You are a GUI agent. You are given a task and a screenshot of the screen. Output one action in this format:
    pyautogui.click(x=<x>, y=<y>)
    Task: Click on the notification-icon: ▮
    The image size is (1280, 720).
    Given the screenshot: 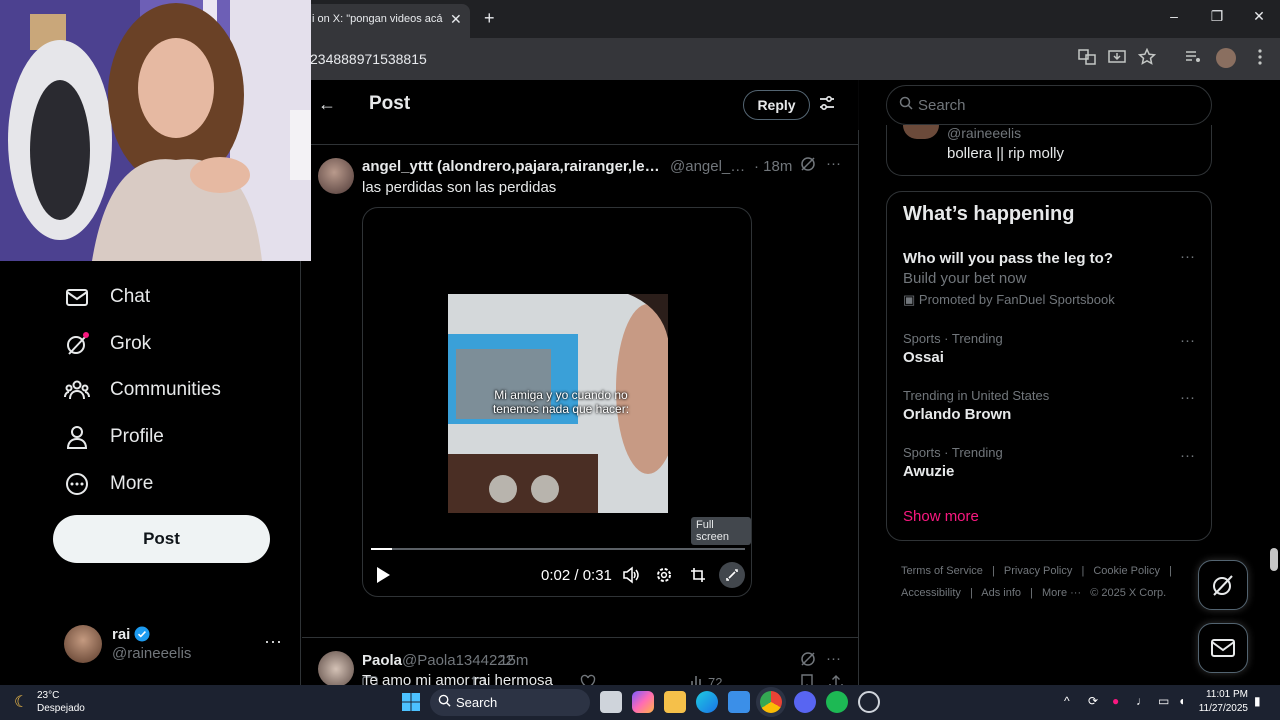 What is the action you would take?
    pyautogui.click(x=1257, y=701)
    